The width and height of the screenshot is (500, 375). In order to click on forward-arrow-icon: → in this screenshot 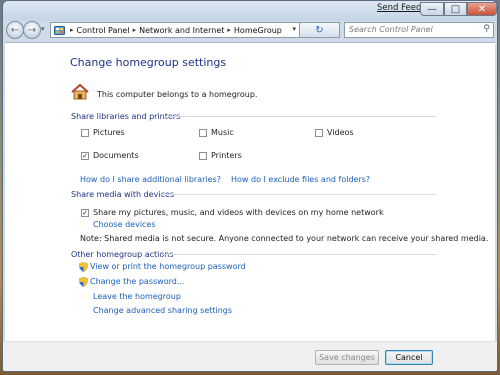, I will do `click(32, 30)`.